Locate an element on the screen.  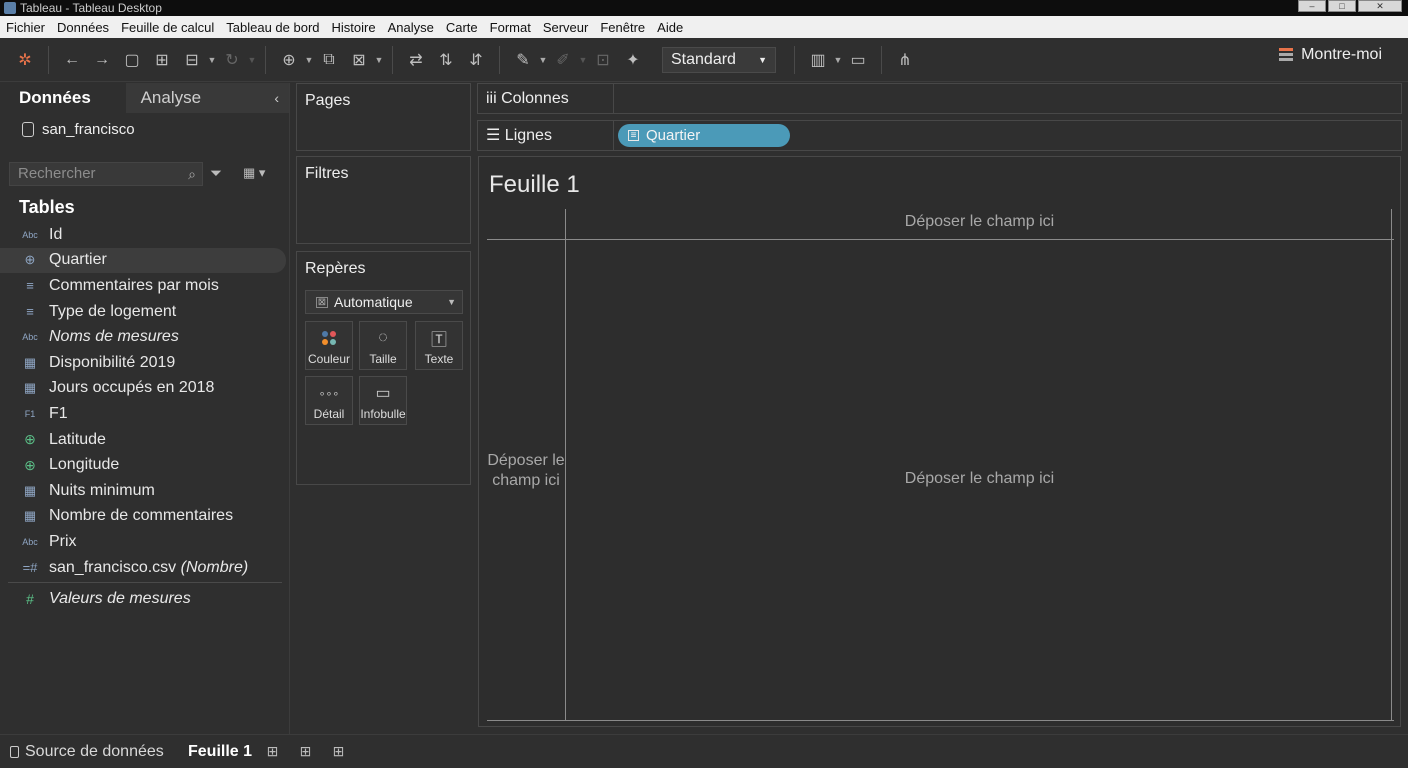
show-me-icon is located at coordinates (1286, 55).